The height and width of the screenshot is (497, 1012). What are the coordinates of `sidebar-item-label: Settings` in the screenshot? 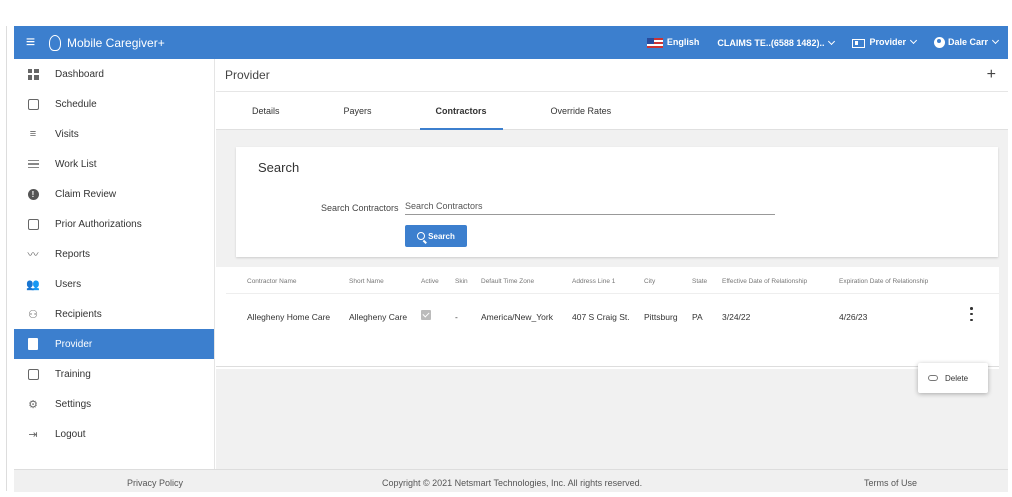 It's located at (73, 404).